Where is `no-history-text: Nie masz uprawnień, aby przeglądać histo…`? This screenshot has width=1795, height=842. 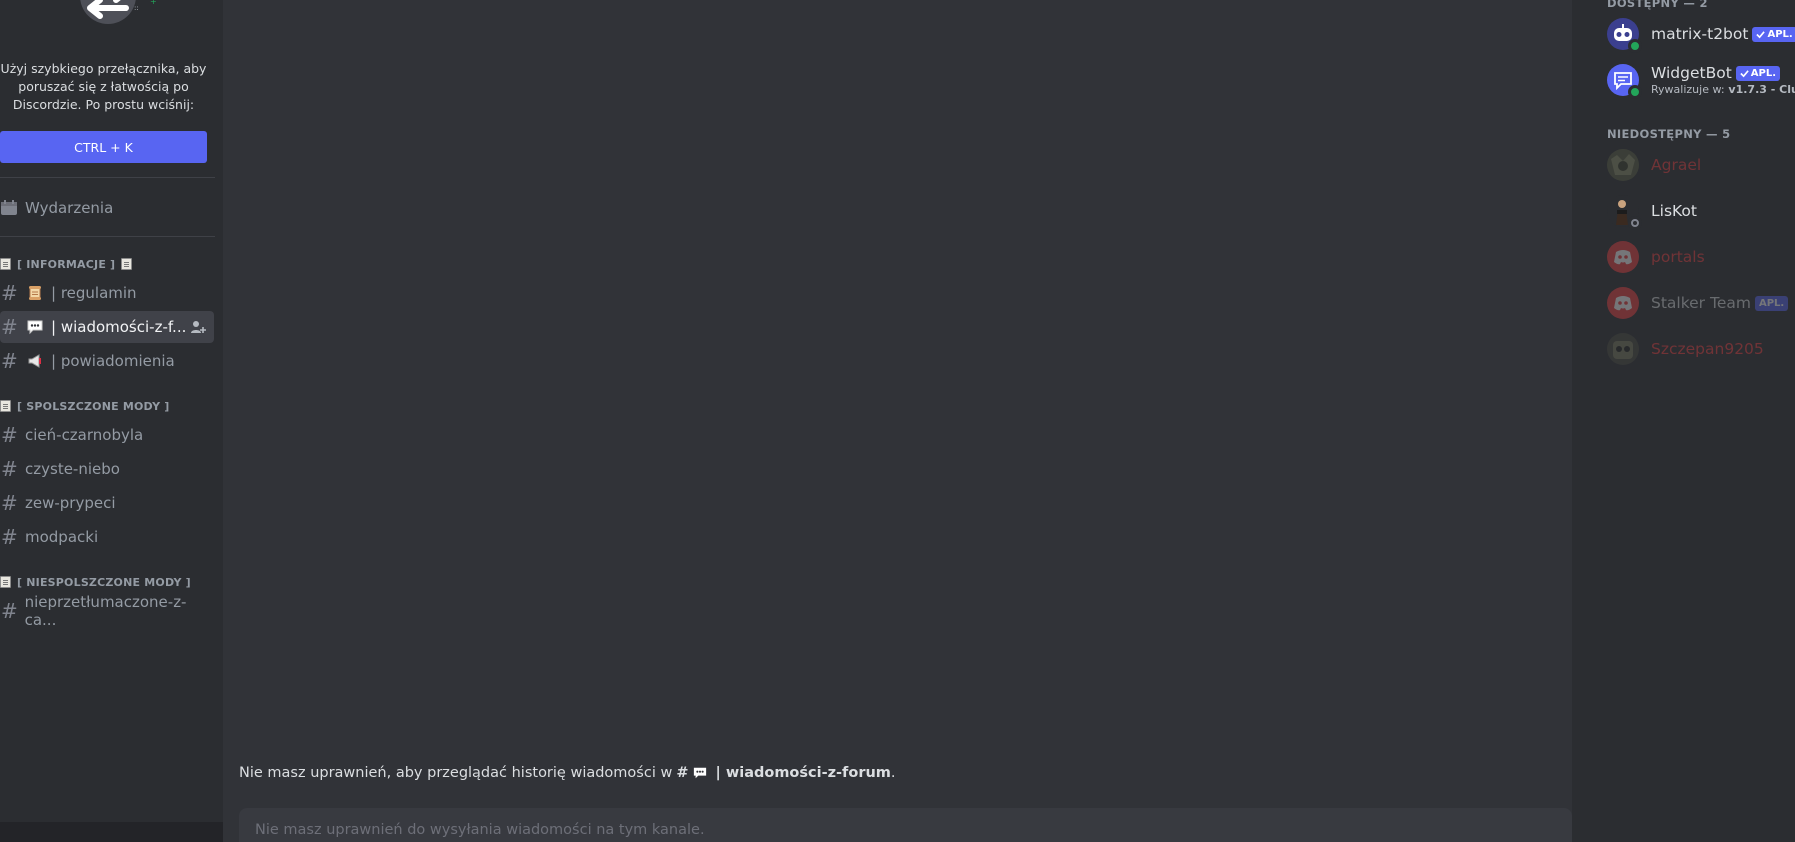 no-history-text: Nie masz uprawnień, aby przeglądać histo… is located at coordinates (456, 773).